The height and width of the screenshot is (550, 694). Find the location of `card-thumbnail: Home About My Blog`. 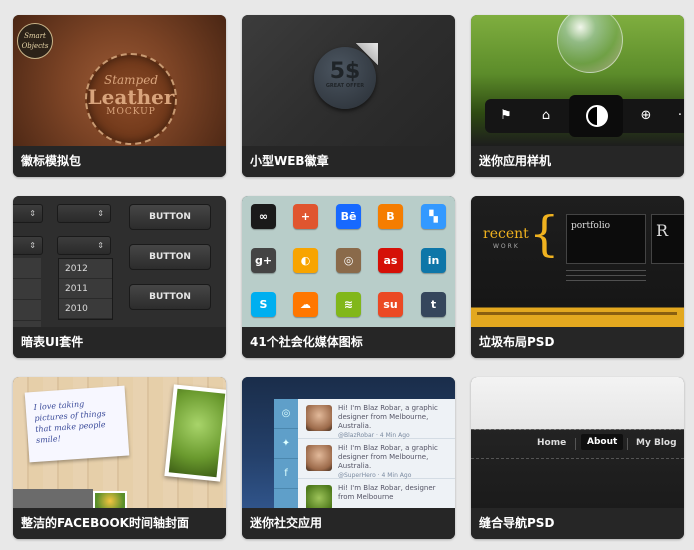

card-thumbnail: Home About My Blog is located at coordinates (577, 442).